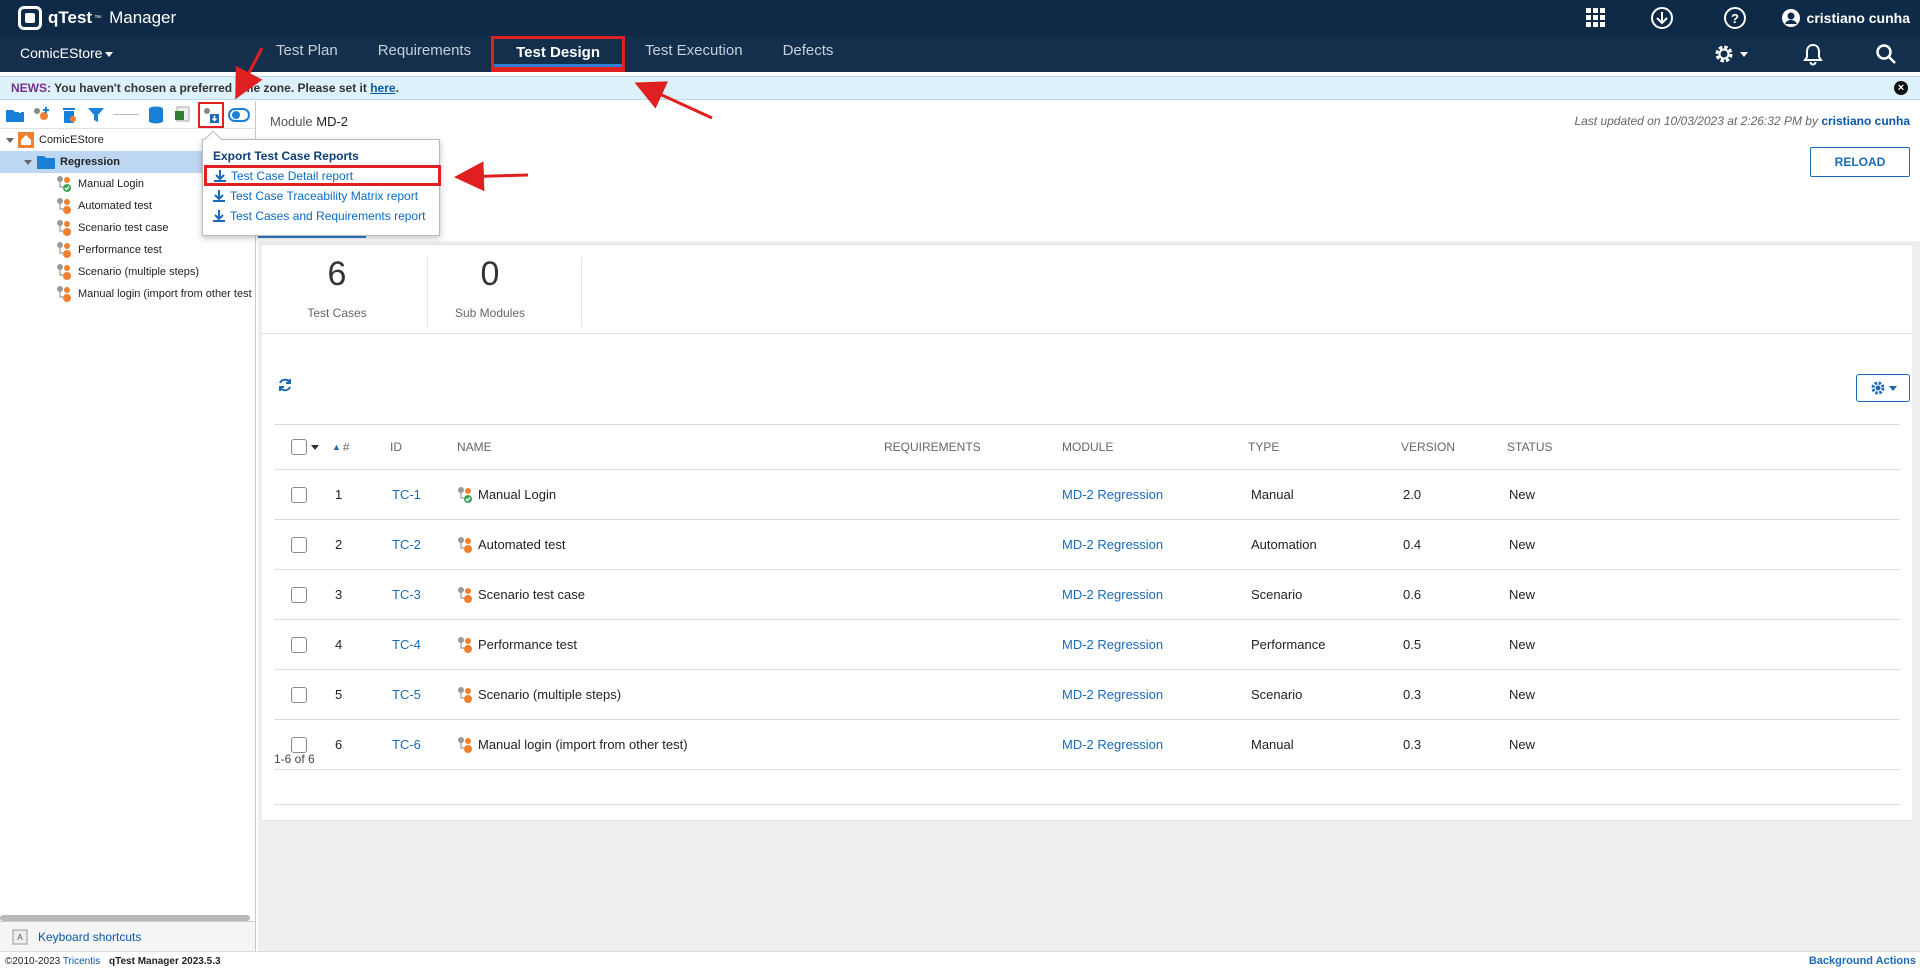 Image resolution: width=1920 pixels, height=971 pixels. I want to click on tab-test-design: Test Design, so click(558, 54).